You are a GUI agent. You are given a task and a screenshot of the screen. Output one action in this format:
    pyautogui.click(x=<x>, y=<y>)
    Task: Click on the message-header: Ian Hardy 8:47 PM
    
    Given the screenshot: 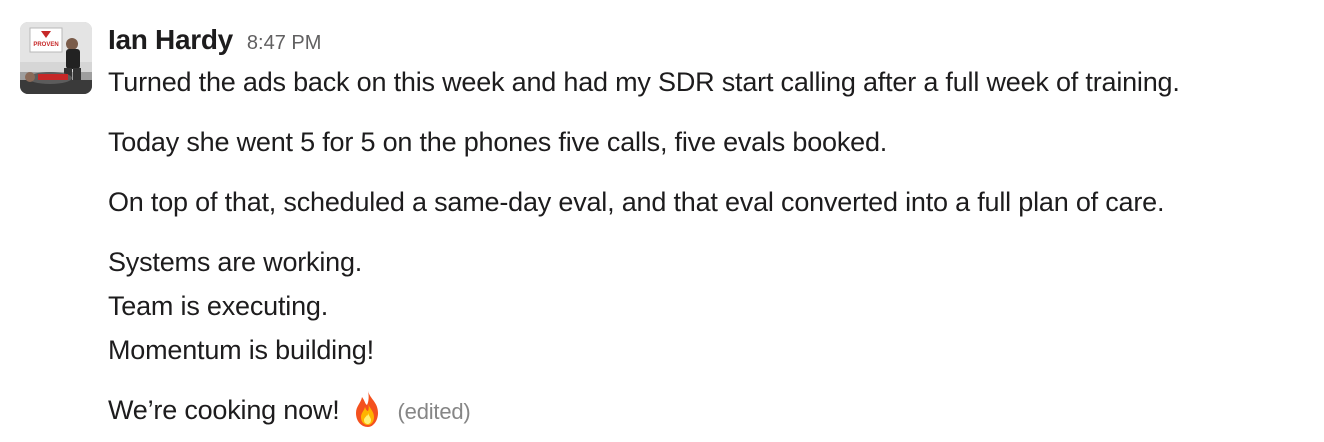 What is the action you would take?
    pyautogui.click(x=708, y=40)
    